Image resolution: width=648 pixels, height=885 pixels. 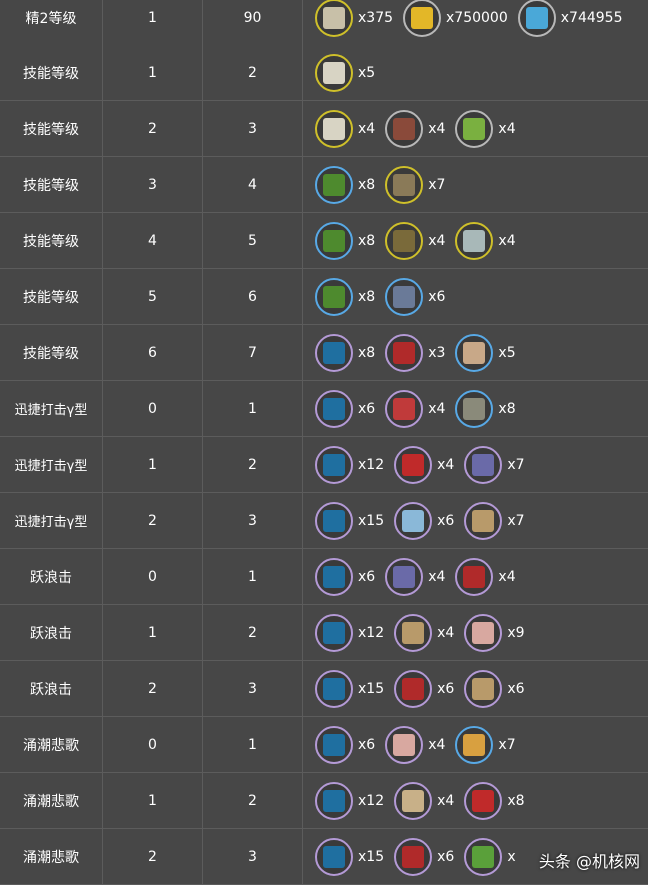 What do you see at coordinates (474, 352) in the screenshot?
I see `integrated-device-icon` at bounding box center [474, 352].